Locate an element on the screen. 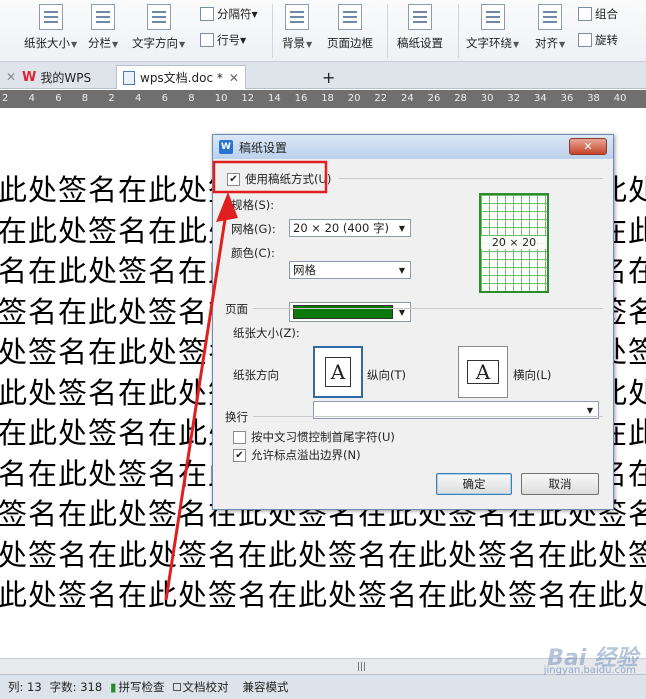 The width and height of the screenshot is (646, 699). columns-button: 分栏▼ is located at coordinates (103, 31).